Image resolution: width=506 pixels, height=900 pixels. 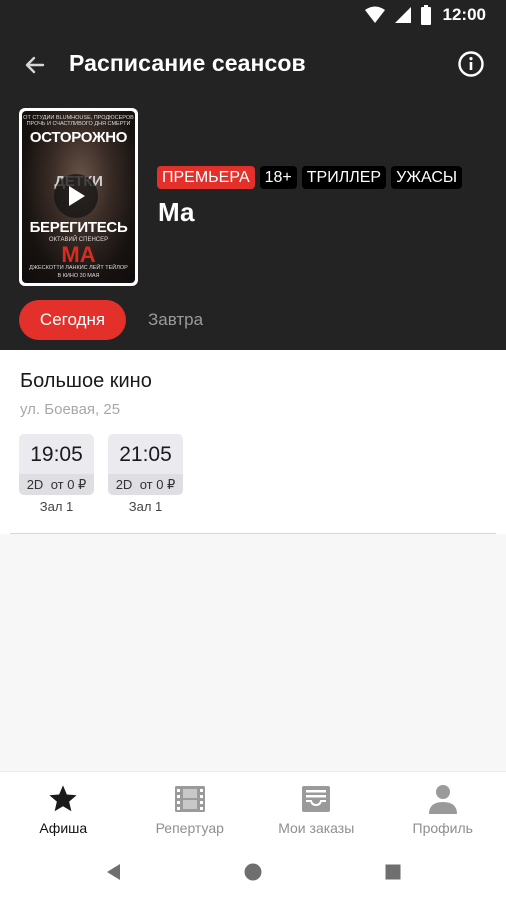 I want to click on tab-today: Сегодня, so click(x=72, y=320).